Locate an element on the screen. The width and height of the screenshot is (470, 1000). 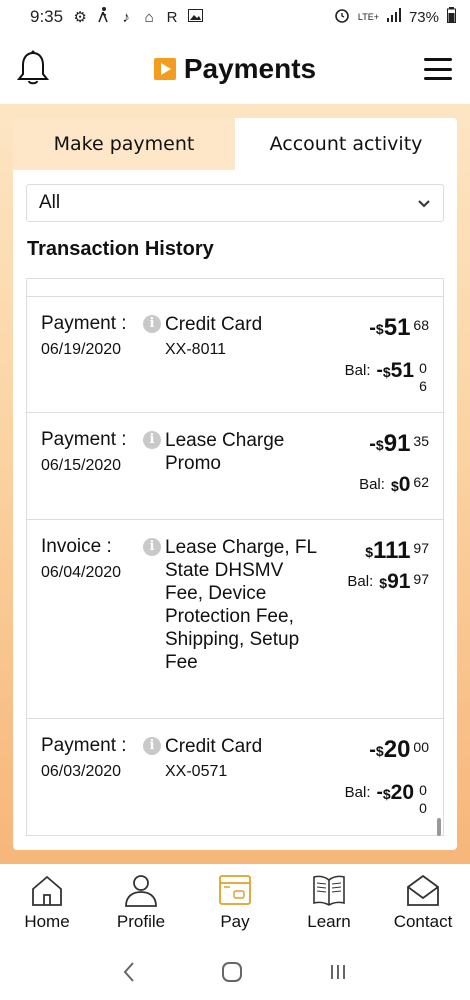
tab-make-payment: Make payment is located at coordinates (124, 144).